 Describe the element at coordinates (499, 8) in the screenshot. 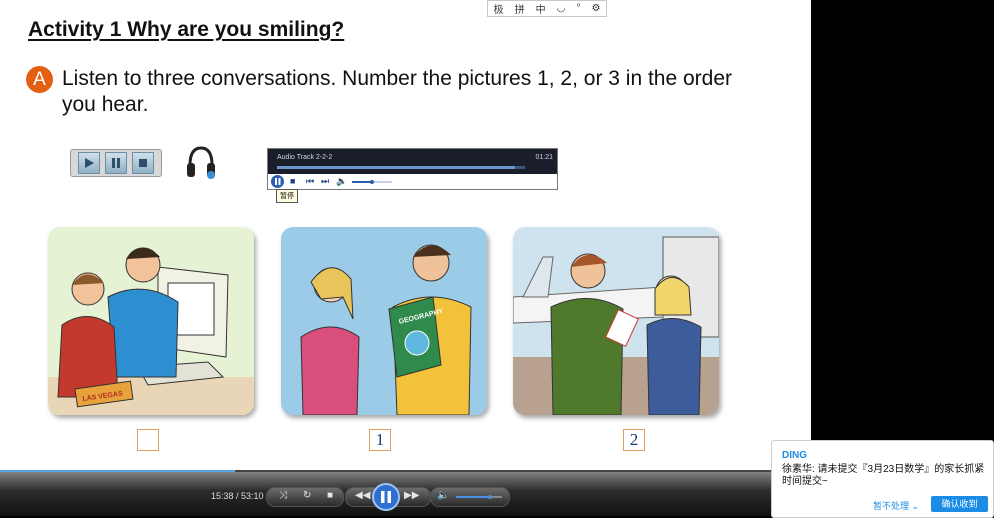

I see `ime-item: 极` at that location.